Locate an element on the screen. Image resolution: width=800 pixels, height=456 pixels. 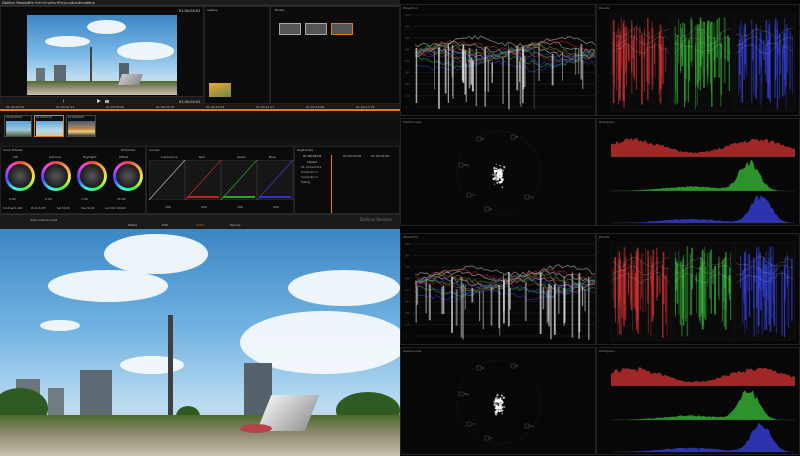
gallery-panel: Gallery is located at coordinates (237, 55).